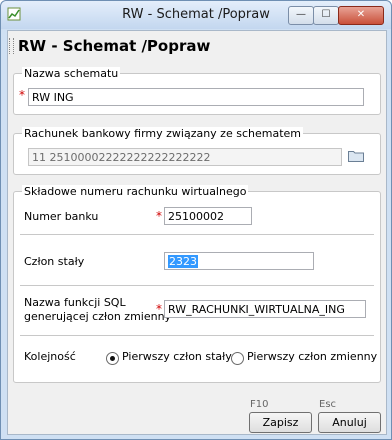  I want to click on close-button: ✕, so click(361, 15).